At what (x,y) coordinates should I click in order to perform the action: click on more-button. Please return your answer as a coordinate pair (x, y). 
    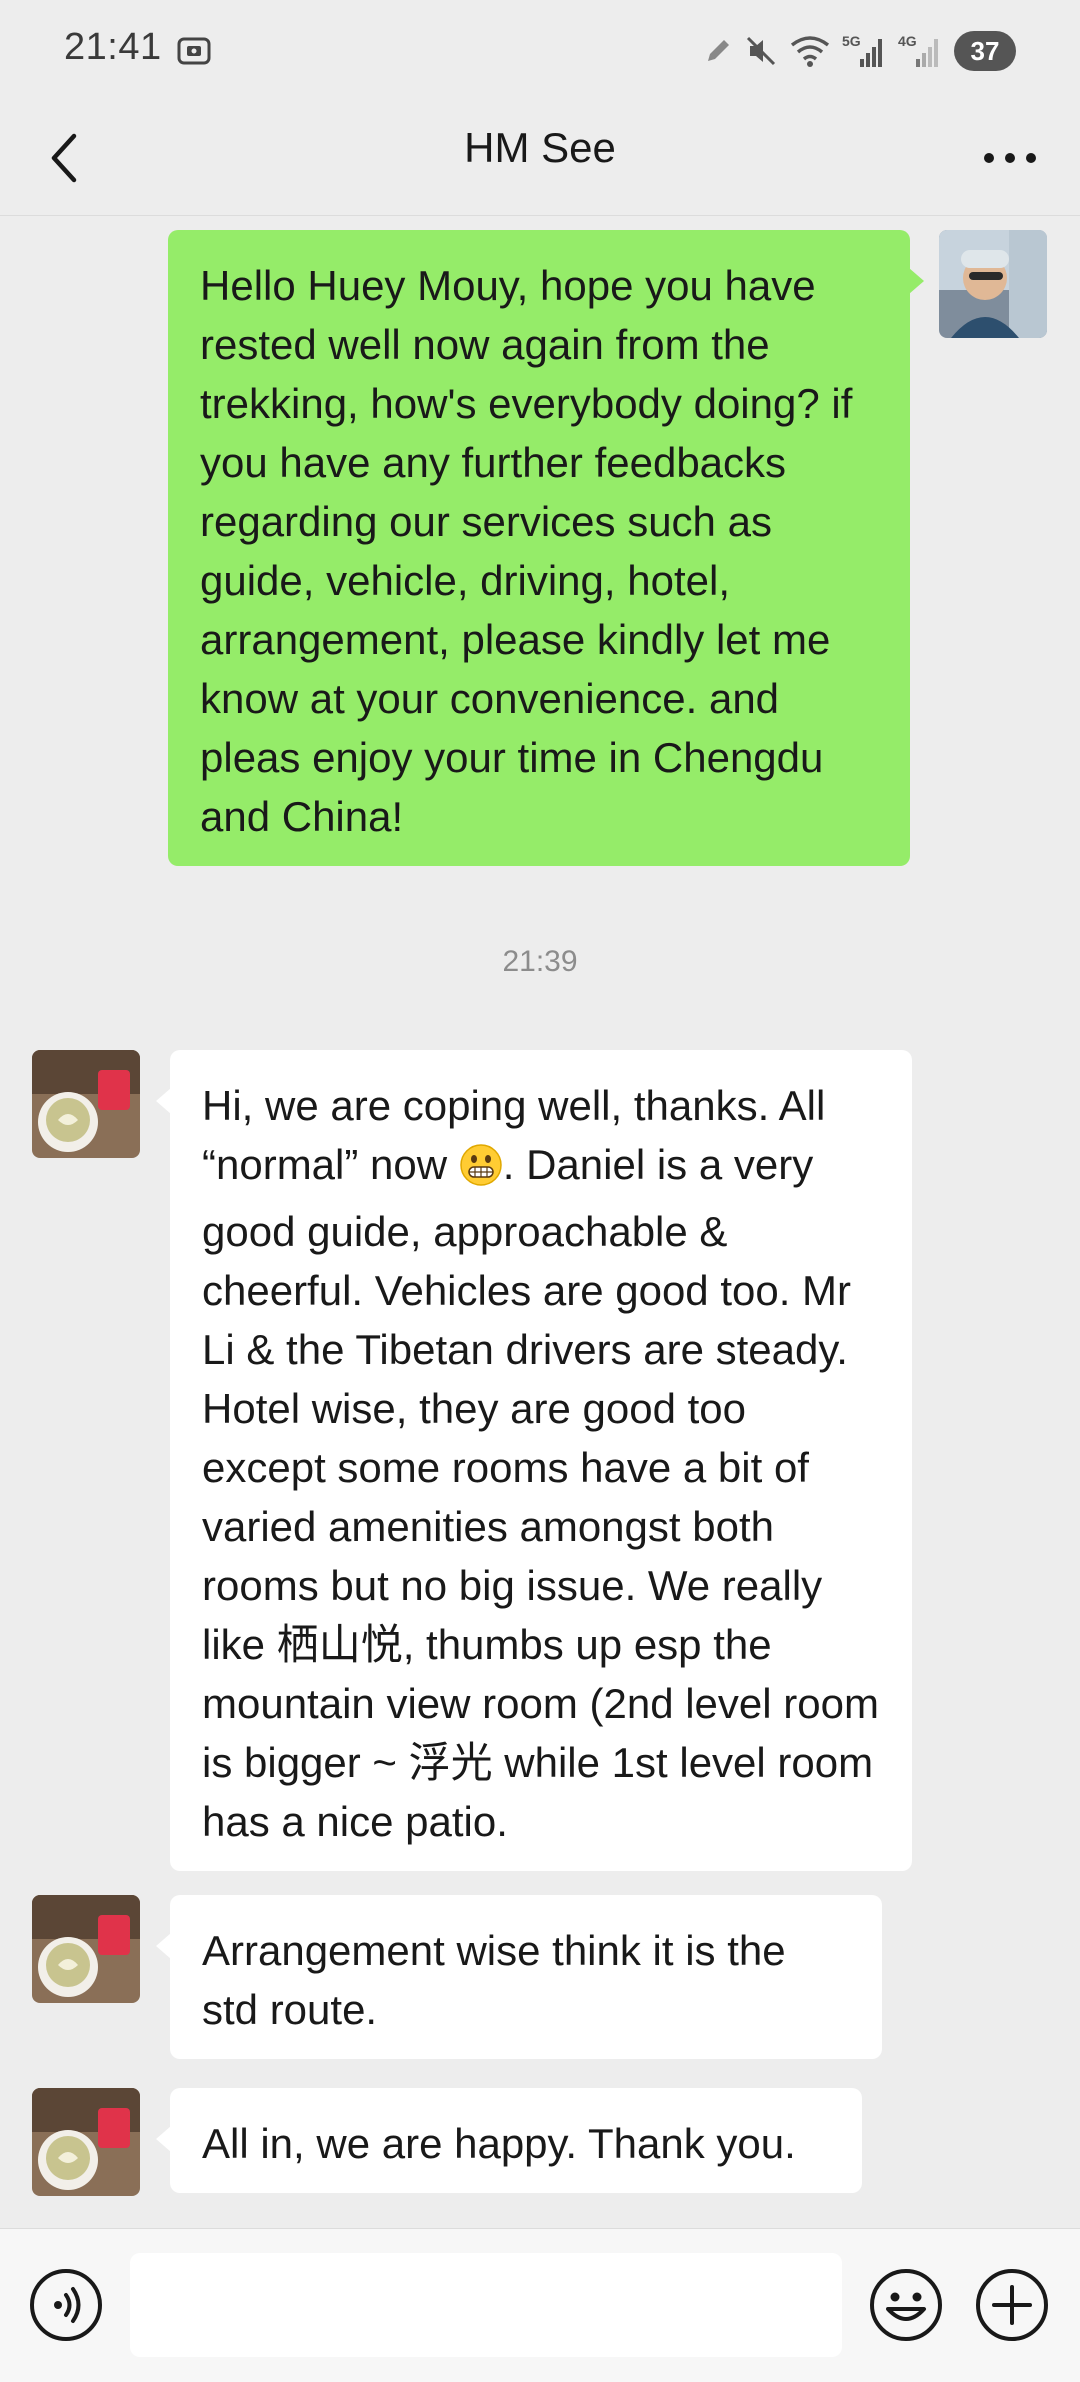
    Looking at the image, I should click on (1010, 158).